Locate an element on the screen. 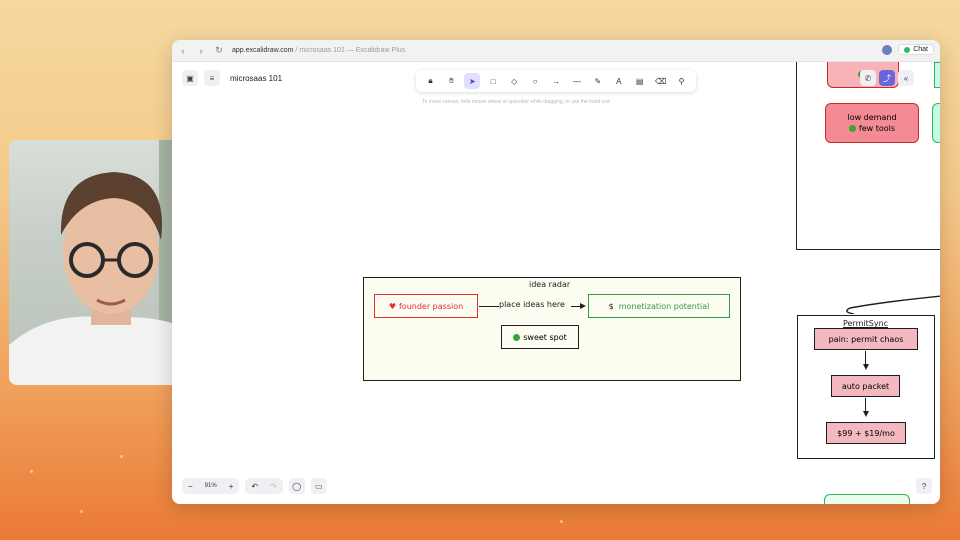  idea-radar-title: idea radar is located at coordinates (550, 284).